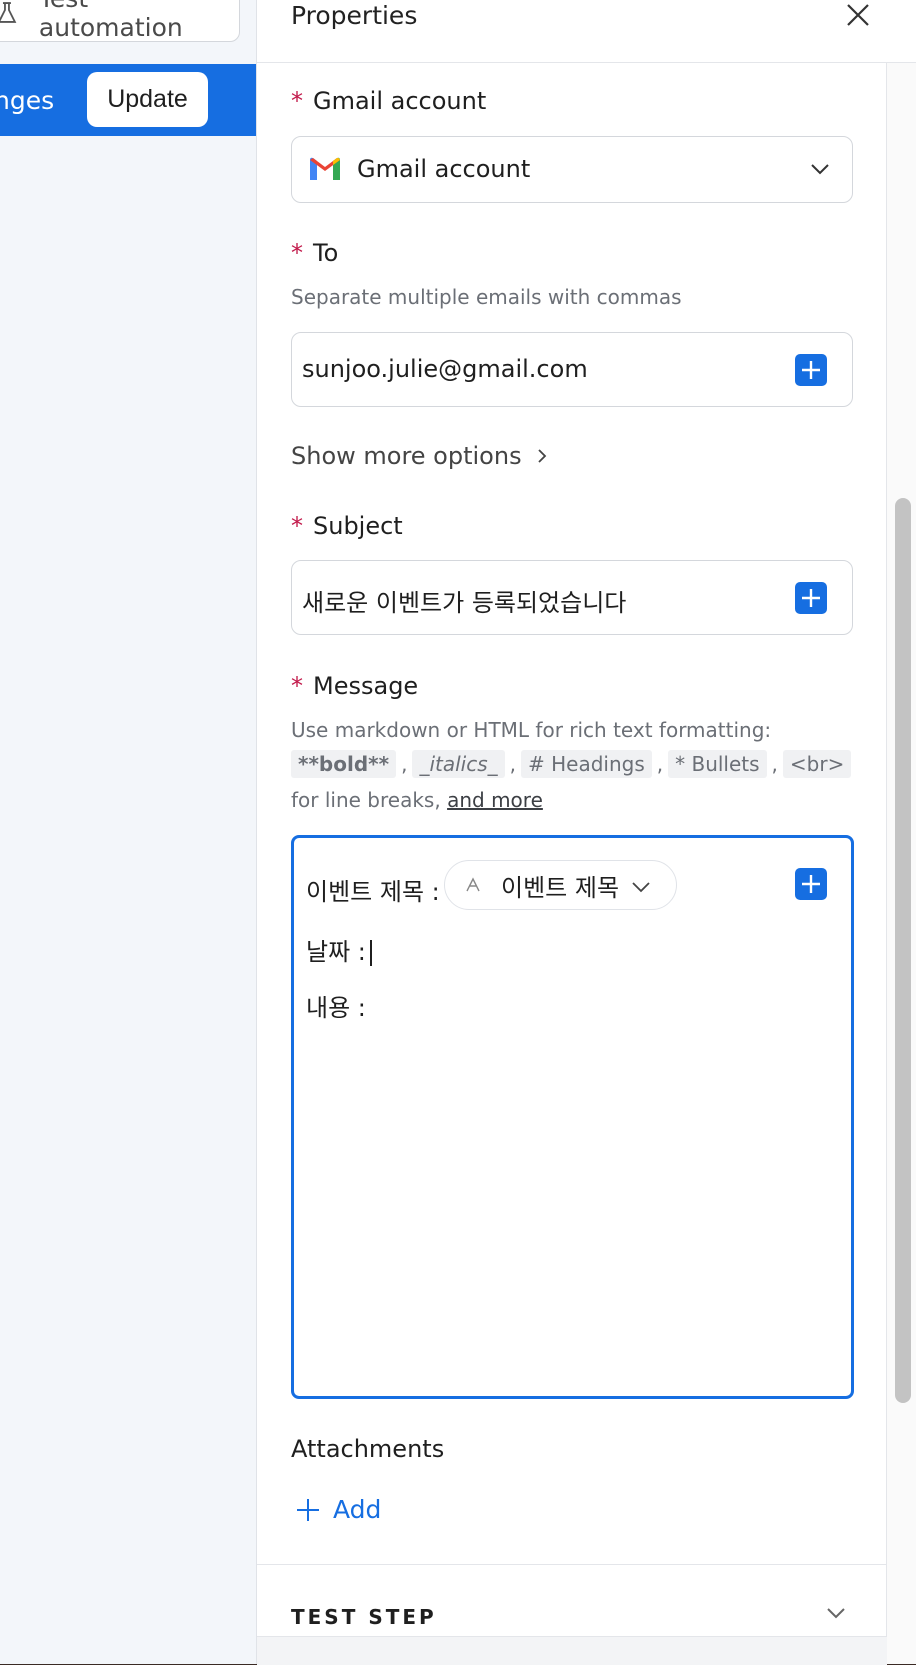  I want to click on flask-icon, so click(8, 12).